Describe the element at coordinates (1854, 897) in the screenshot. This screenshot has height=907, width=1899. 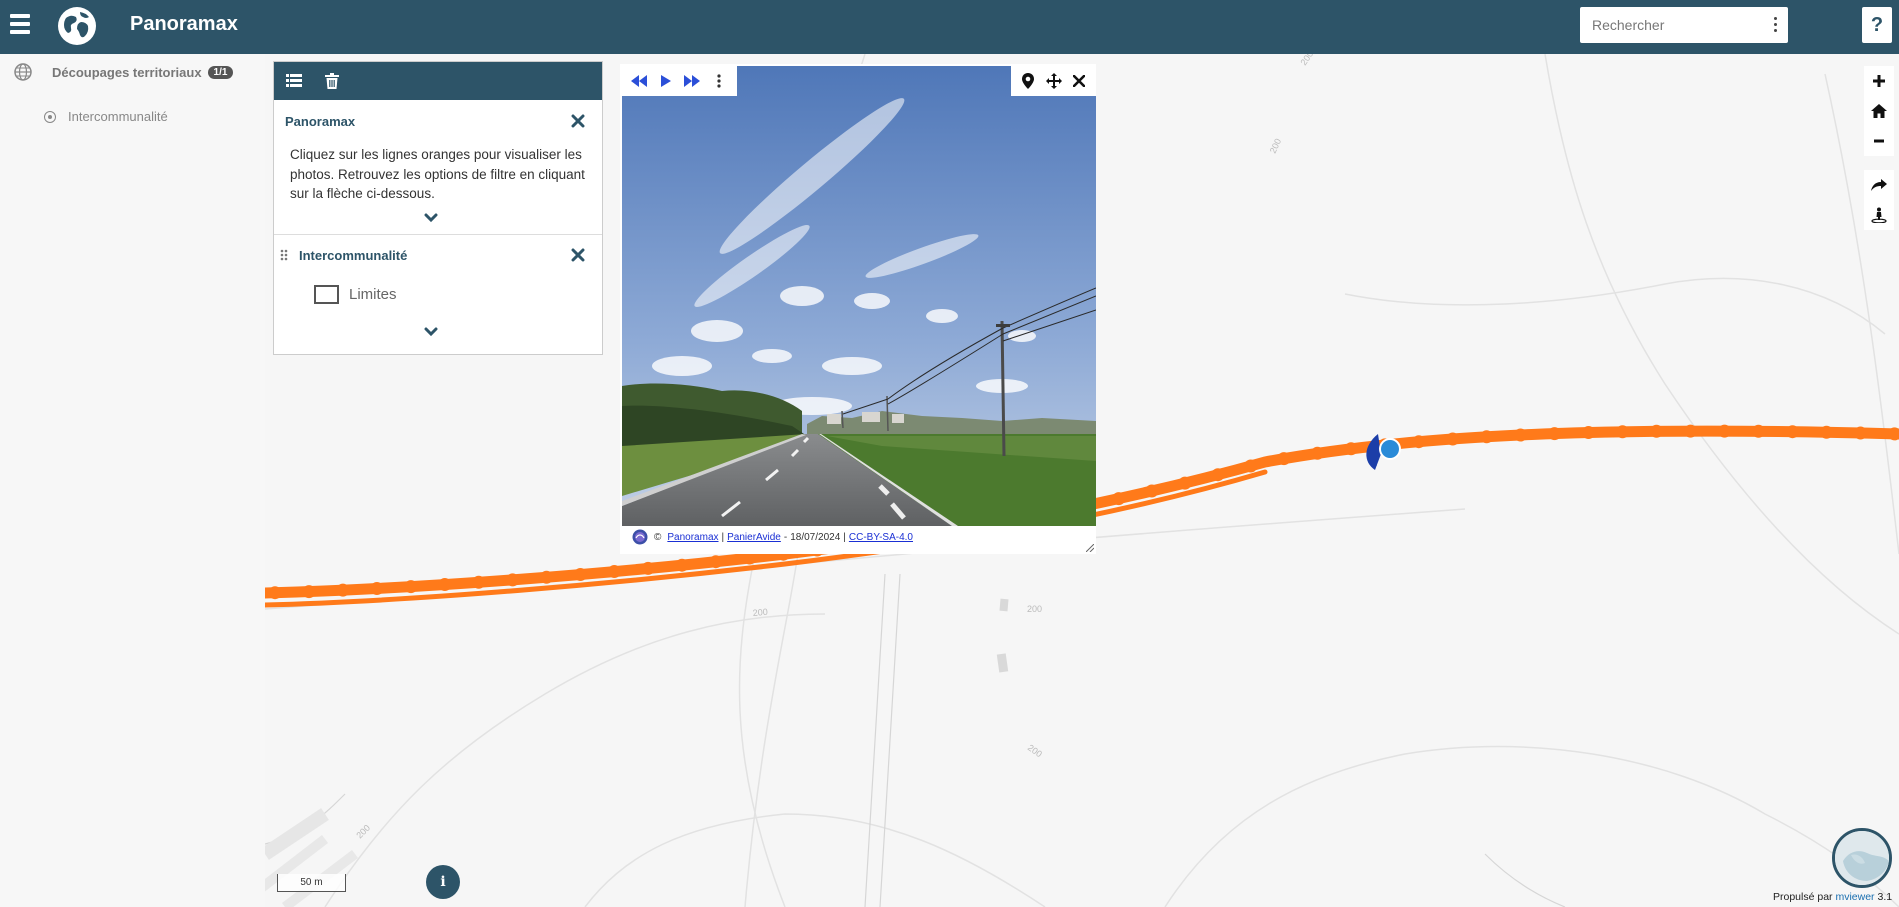
I see `mviewer-link: mviewer` at that location.